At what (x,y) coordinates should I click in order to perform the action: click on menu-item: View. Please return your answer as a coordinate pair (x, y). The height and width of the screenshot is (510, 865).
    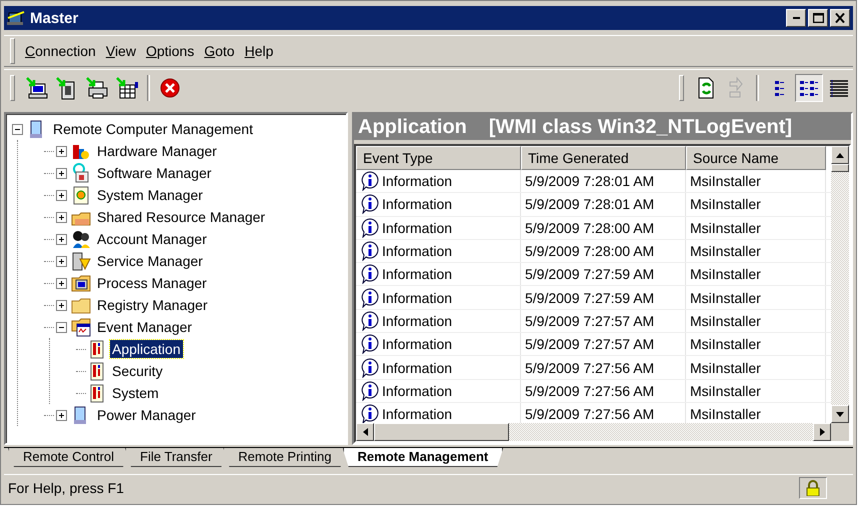
    Looking at the image, I should click on (121, 51).